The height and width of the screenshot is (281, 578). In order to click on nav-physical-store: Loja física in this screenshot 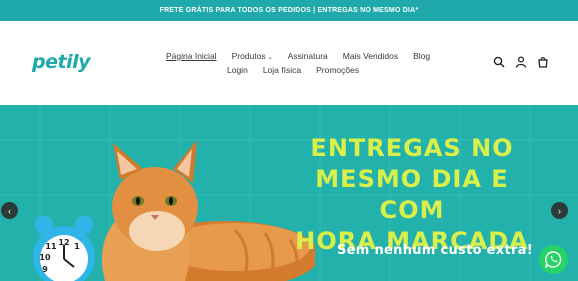, I will do `click(282, 70)`.